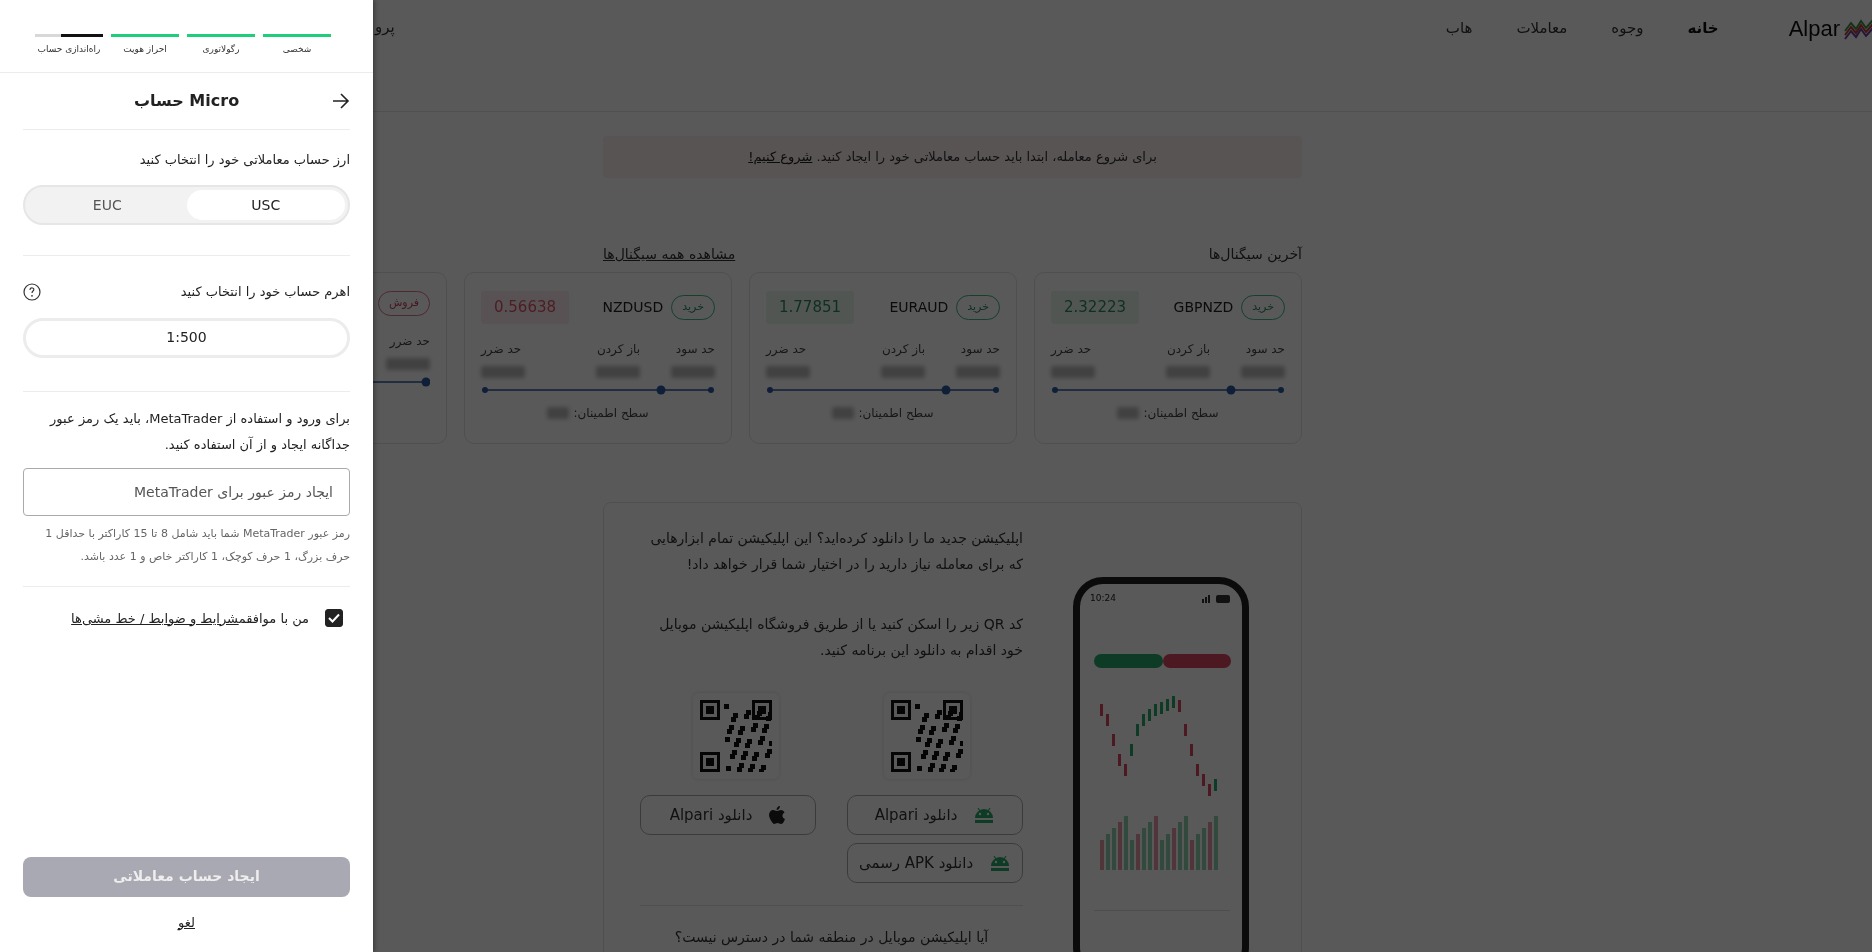 This screenshot has width=1872, height=952. What do you see at coordinates (1703, 28) in the screenshot?
I see `nav-link: خانه` at bounding box center [1703, 28].